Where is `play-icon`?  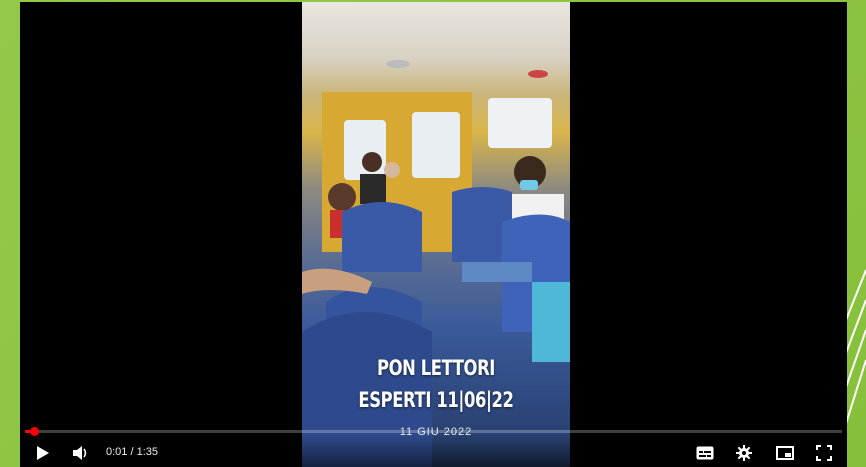
play-icon is located at coordinates (43, 453).